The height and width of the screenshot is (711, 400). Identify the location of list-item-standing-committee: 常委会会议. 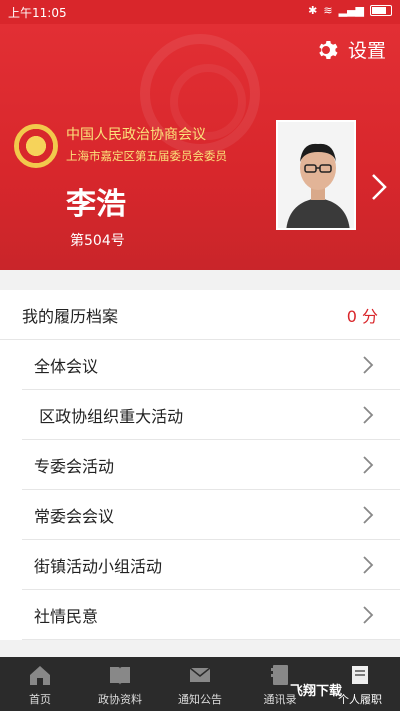
(211, 515).